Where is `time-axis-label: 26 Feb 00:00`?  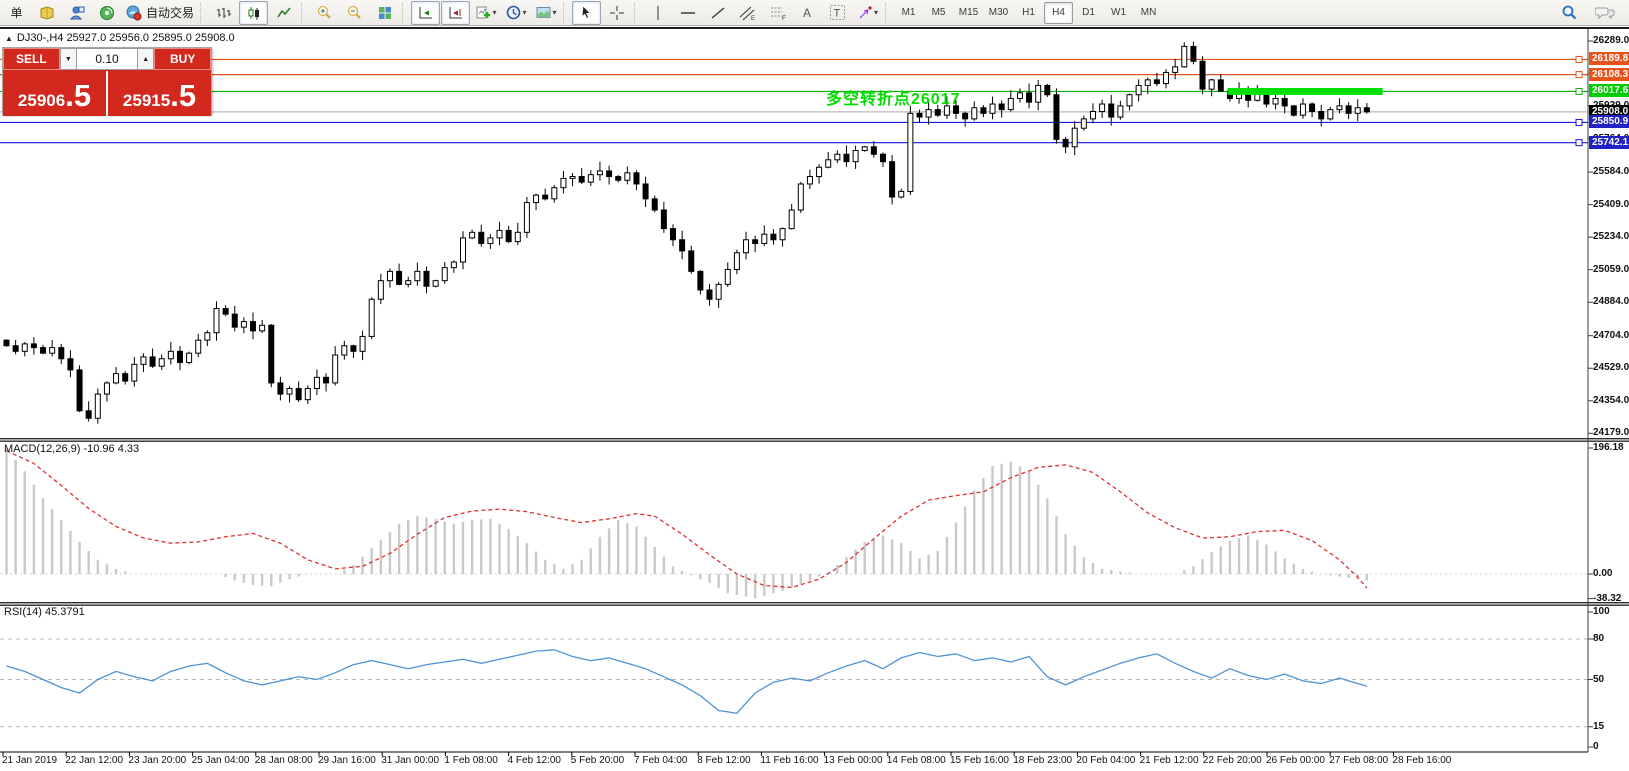 time-axis-label: 26 Feb 00:00 is located at coordinates (1295, 760).